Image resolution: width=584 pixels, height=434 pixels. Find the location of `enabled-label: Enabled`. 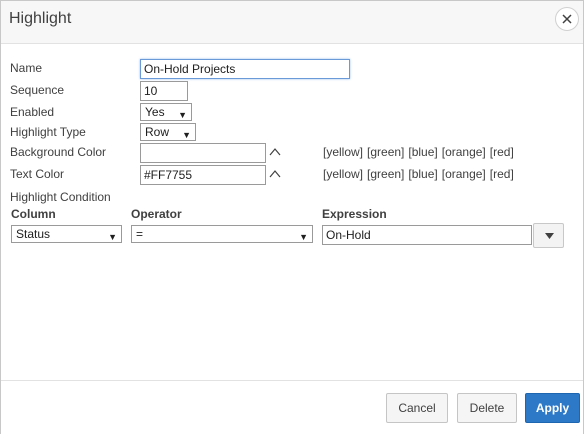

enabled-label: Enabled is located at coordinates (32, 112).